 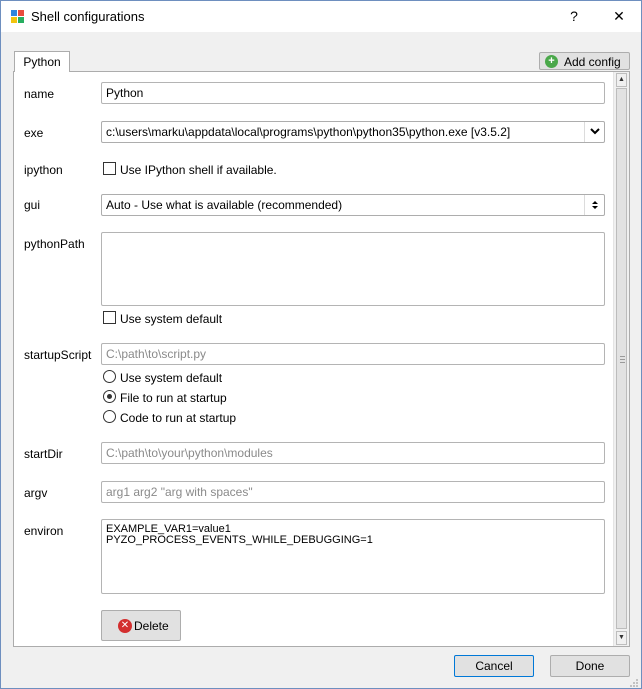 I want to click on window-title: Shell configurations, so click(x=88, y=16).